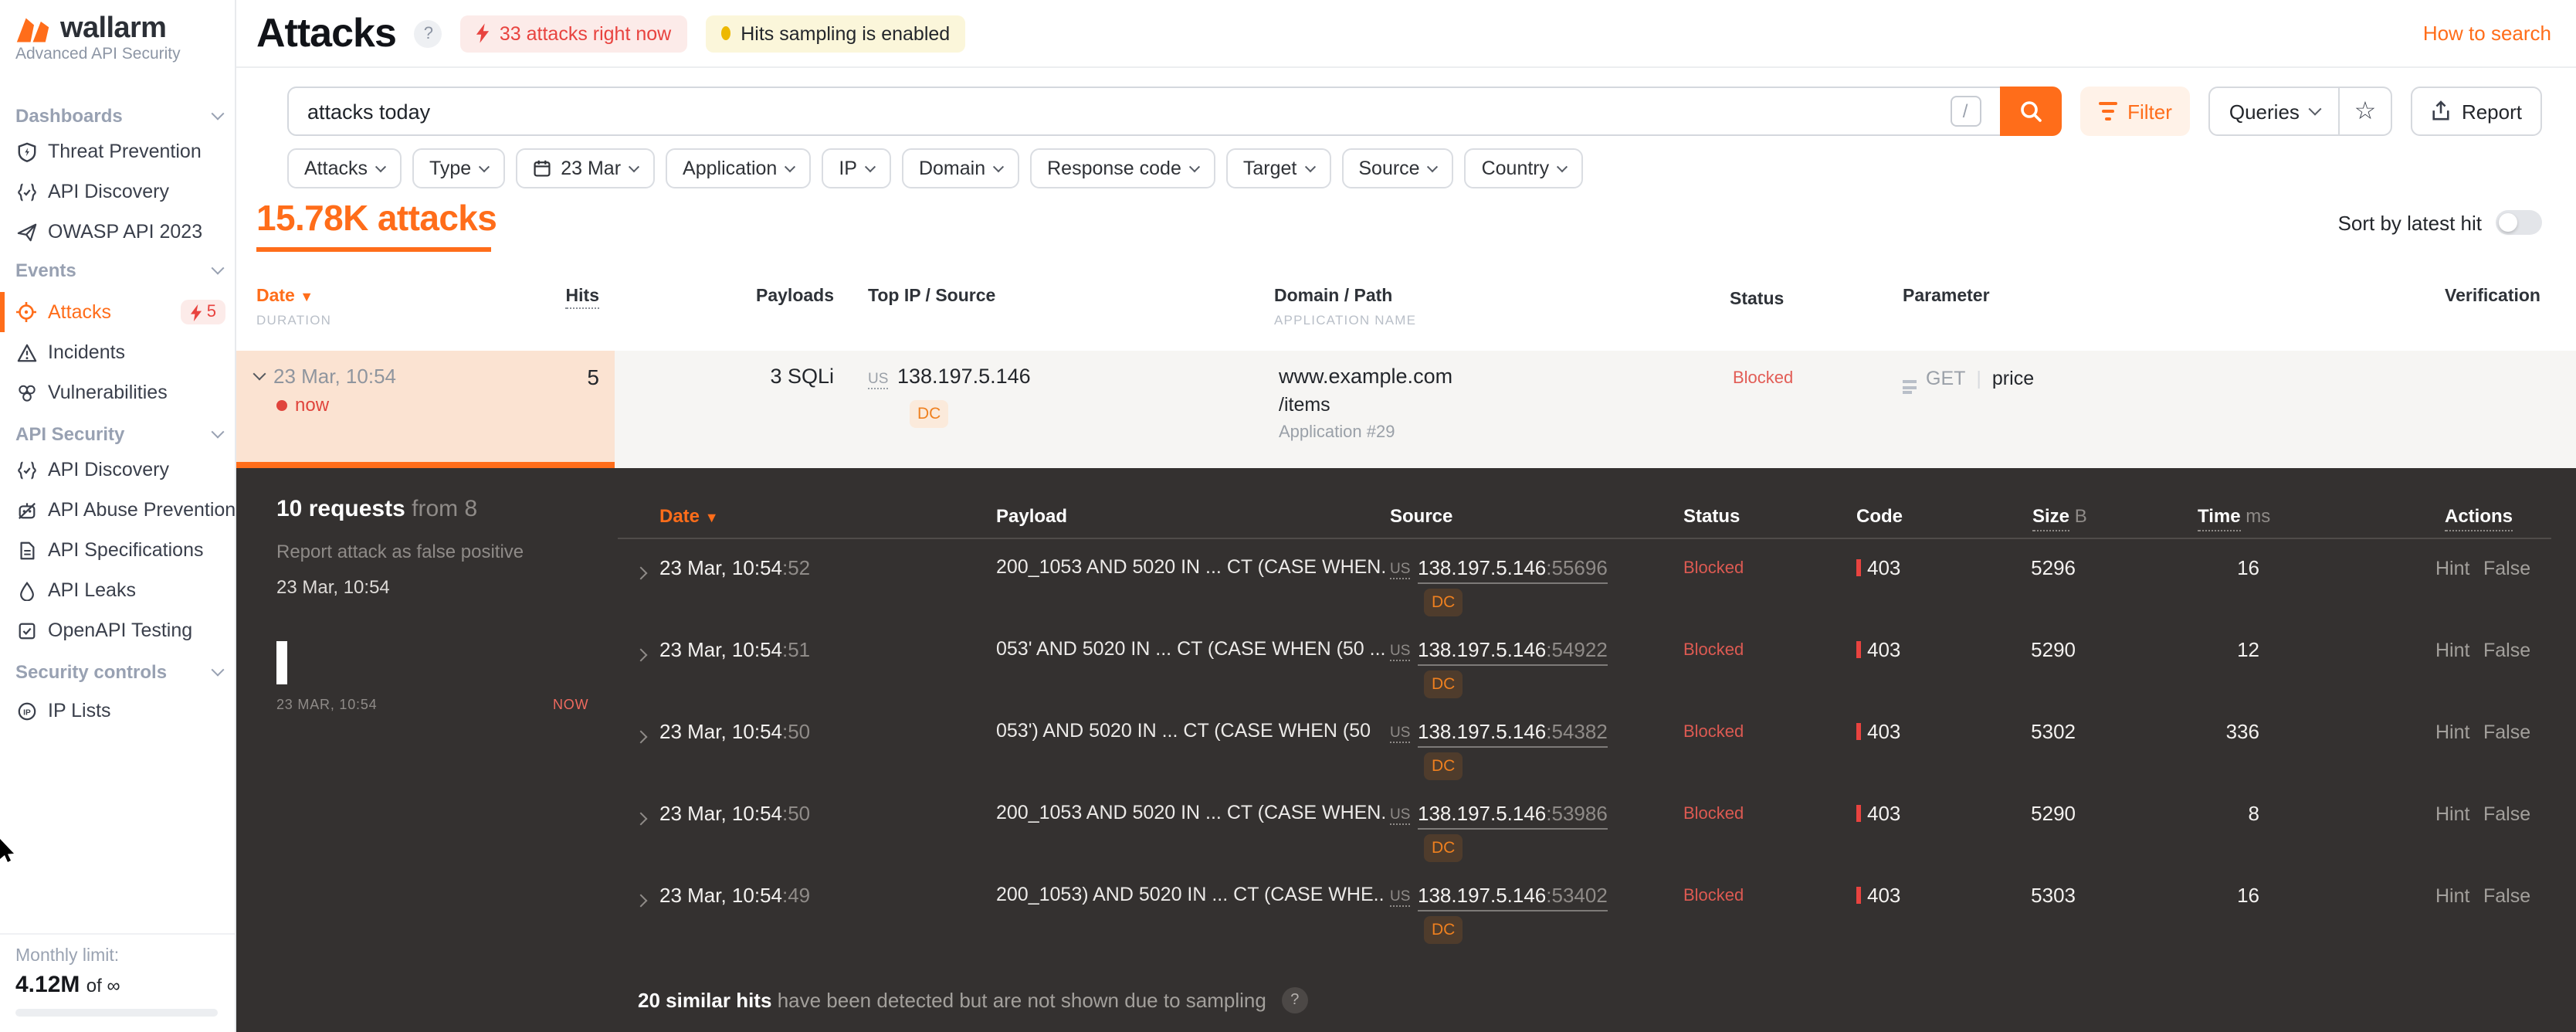  What do you see at coordinates (120, 434) in the screenshot?
I see `nav-section-api-security: API Security` at bounding box center [120, 434].